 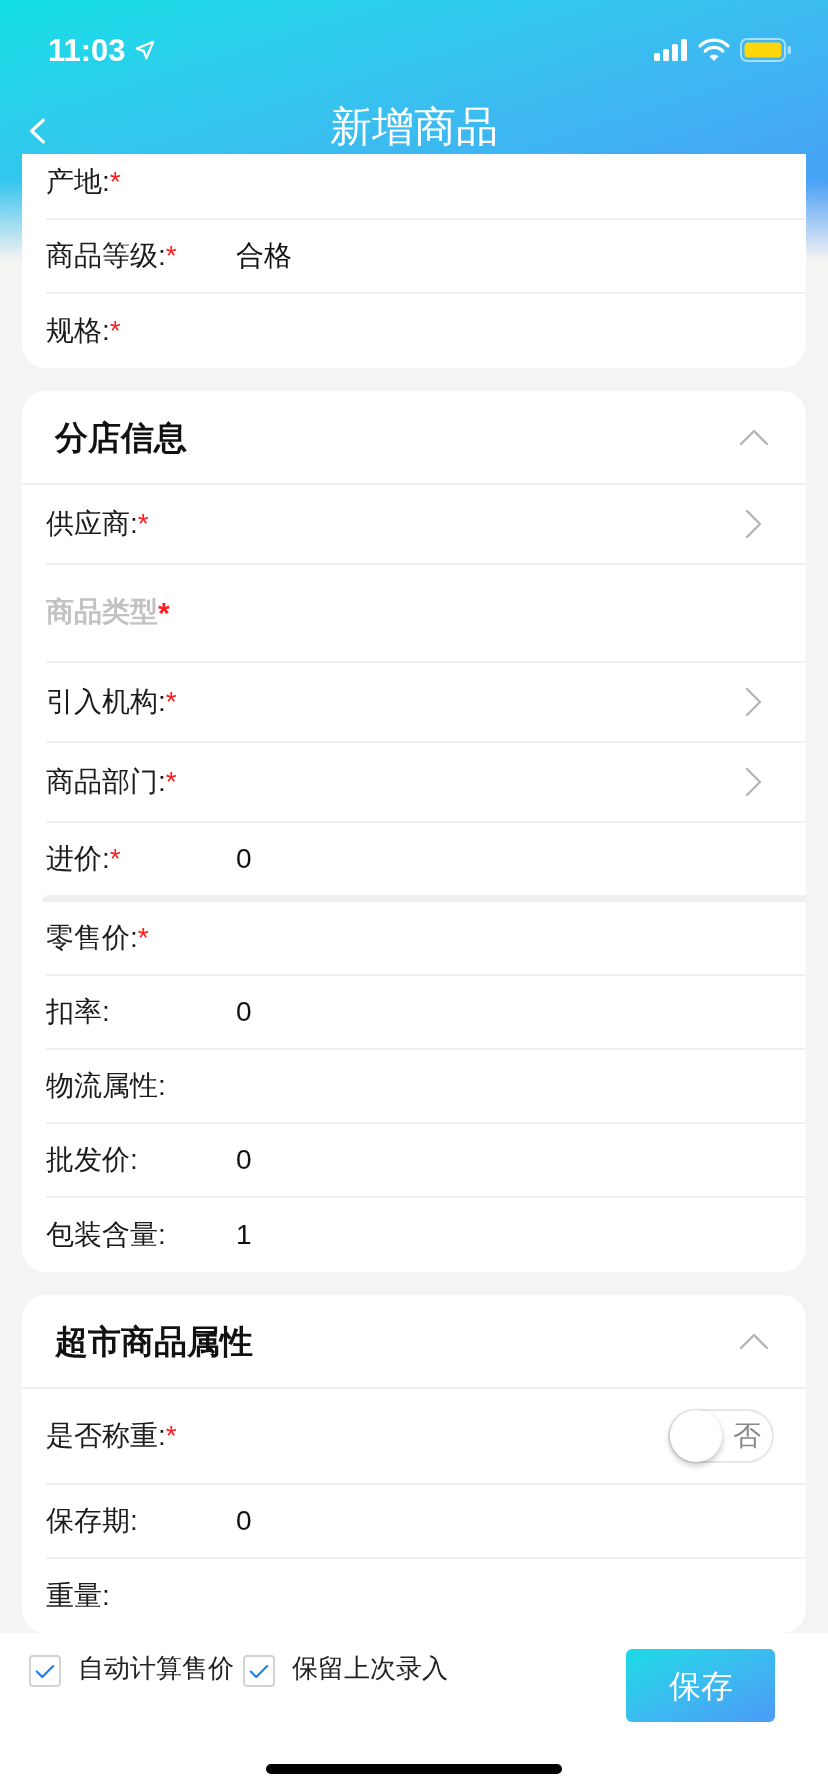 I want to click on field-value: 合格, so click(x=264, y=256).